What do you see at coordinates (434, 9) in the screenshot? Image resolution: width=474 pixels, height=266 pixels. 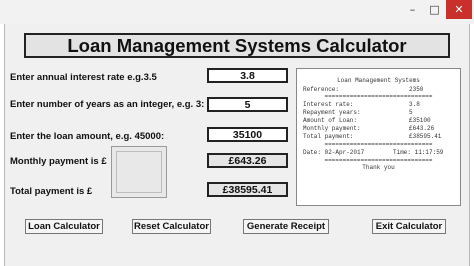 I see `maximize-icon: □` at bounding box center [434, 9].